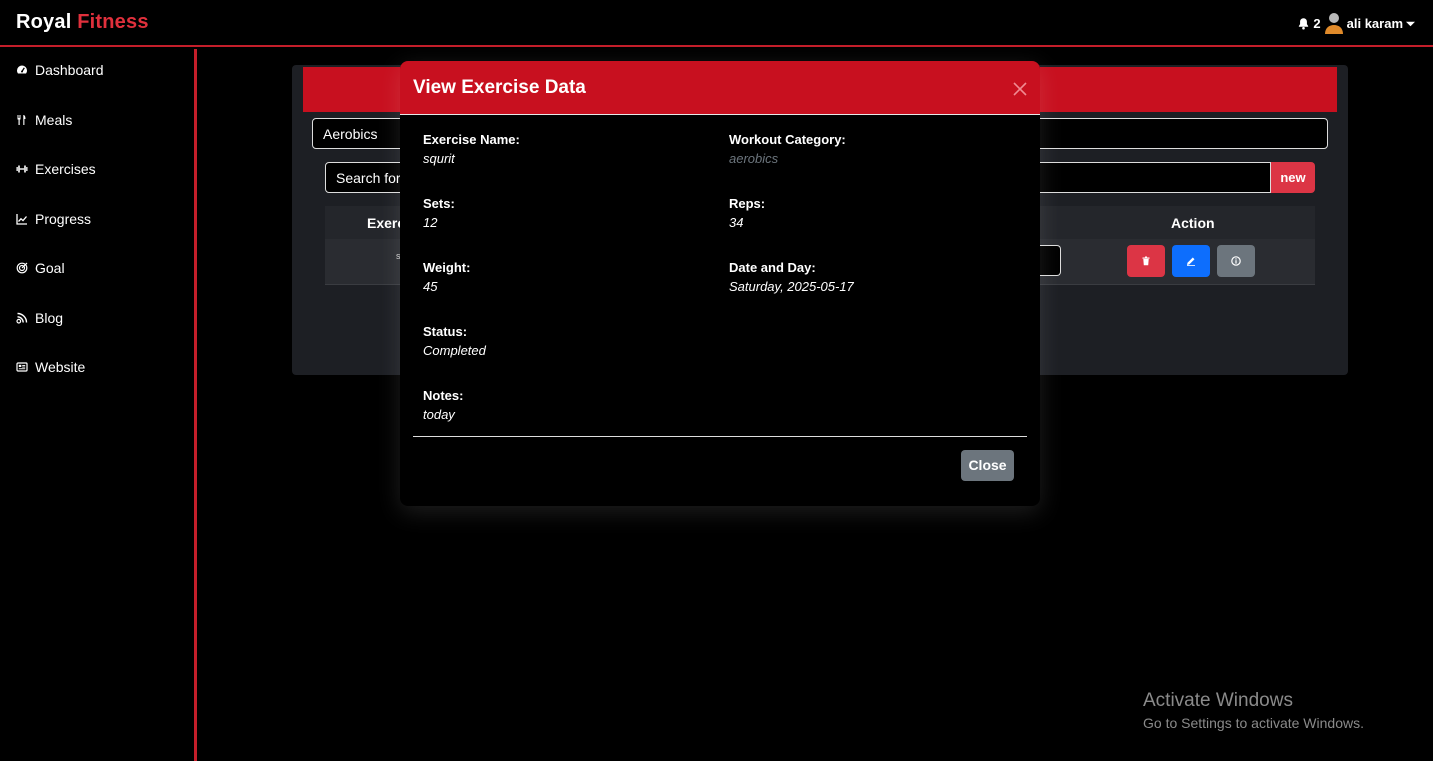  Describe the element at coordinates (21, 219) in the screenshot. I see `chart-line-icon` at that location.